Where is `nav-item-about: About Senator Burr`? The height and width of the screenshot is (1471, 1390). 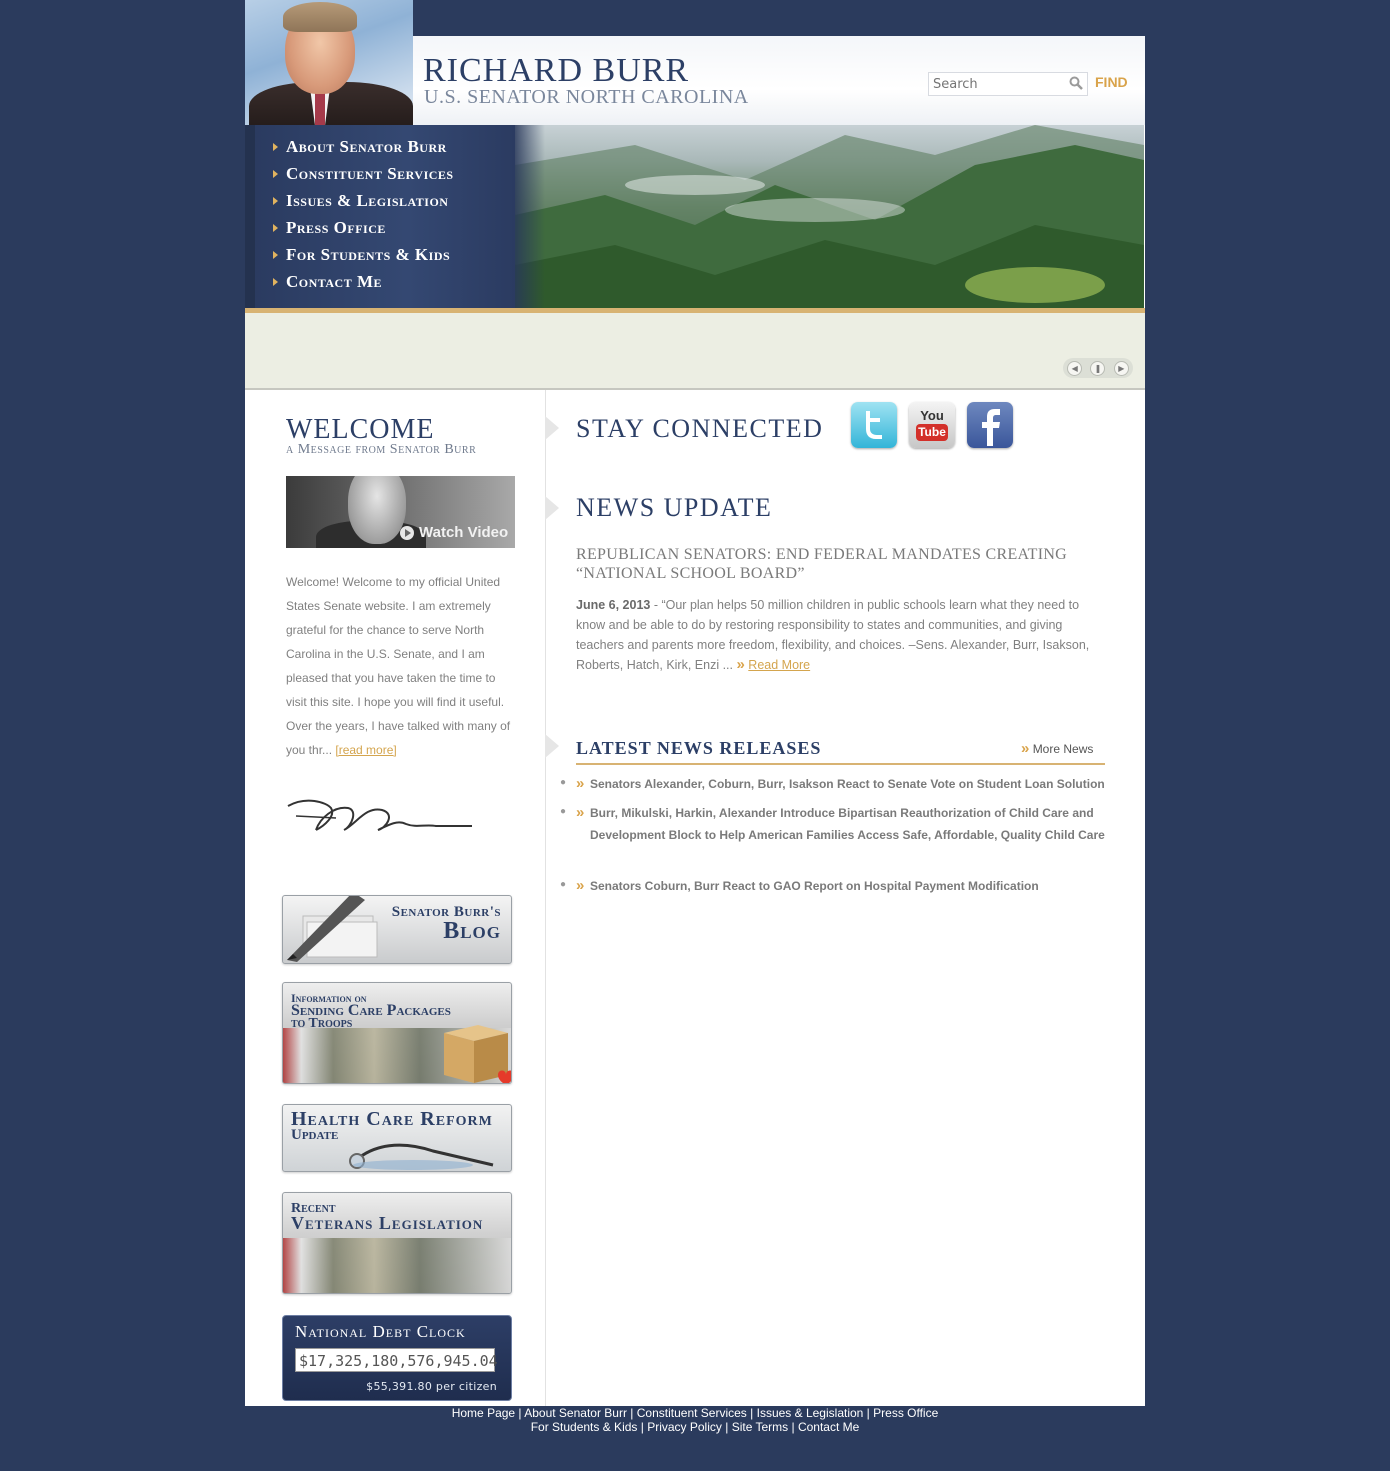
nav-item-about: About Senator Burr is located at coordinates (360, 147).